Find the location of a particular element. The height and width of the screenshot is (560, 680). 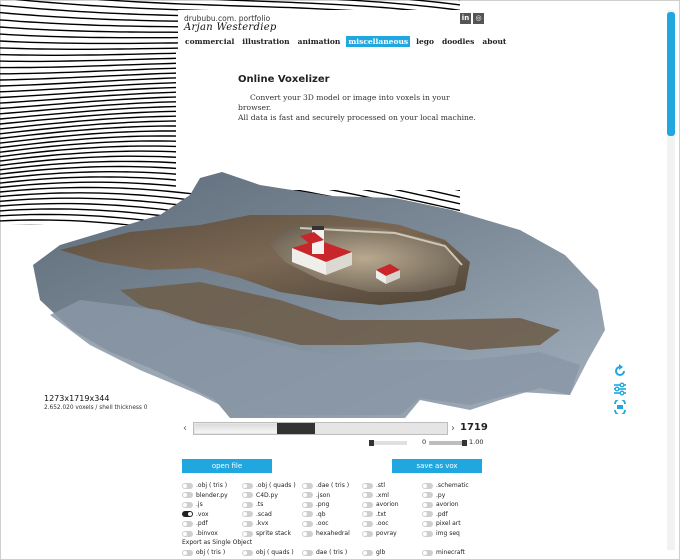

export-format-option: hexahedral is located at coordinates (326, 533).